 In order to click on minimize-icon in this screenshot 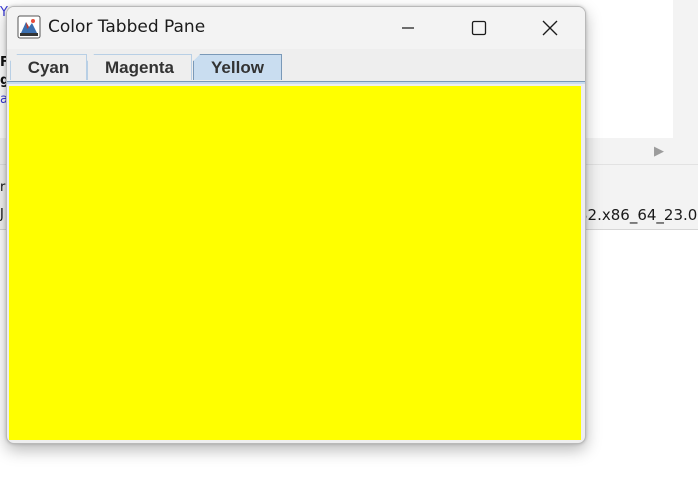, I will do `click(408, 28)`.